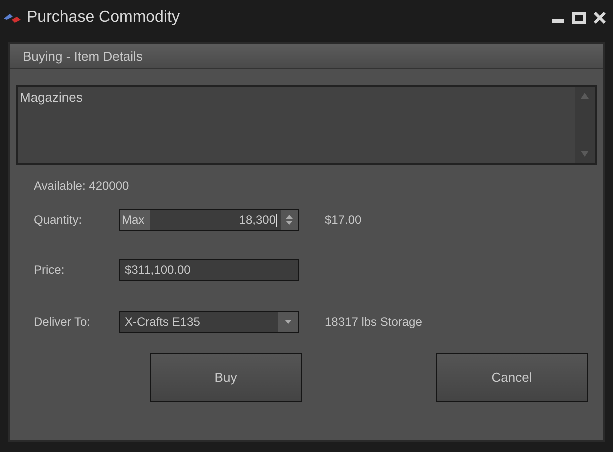  I want to click on scrollbar, so click(585, 125).